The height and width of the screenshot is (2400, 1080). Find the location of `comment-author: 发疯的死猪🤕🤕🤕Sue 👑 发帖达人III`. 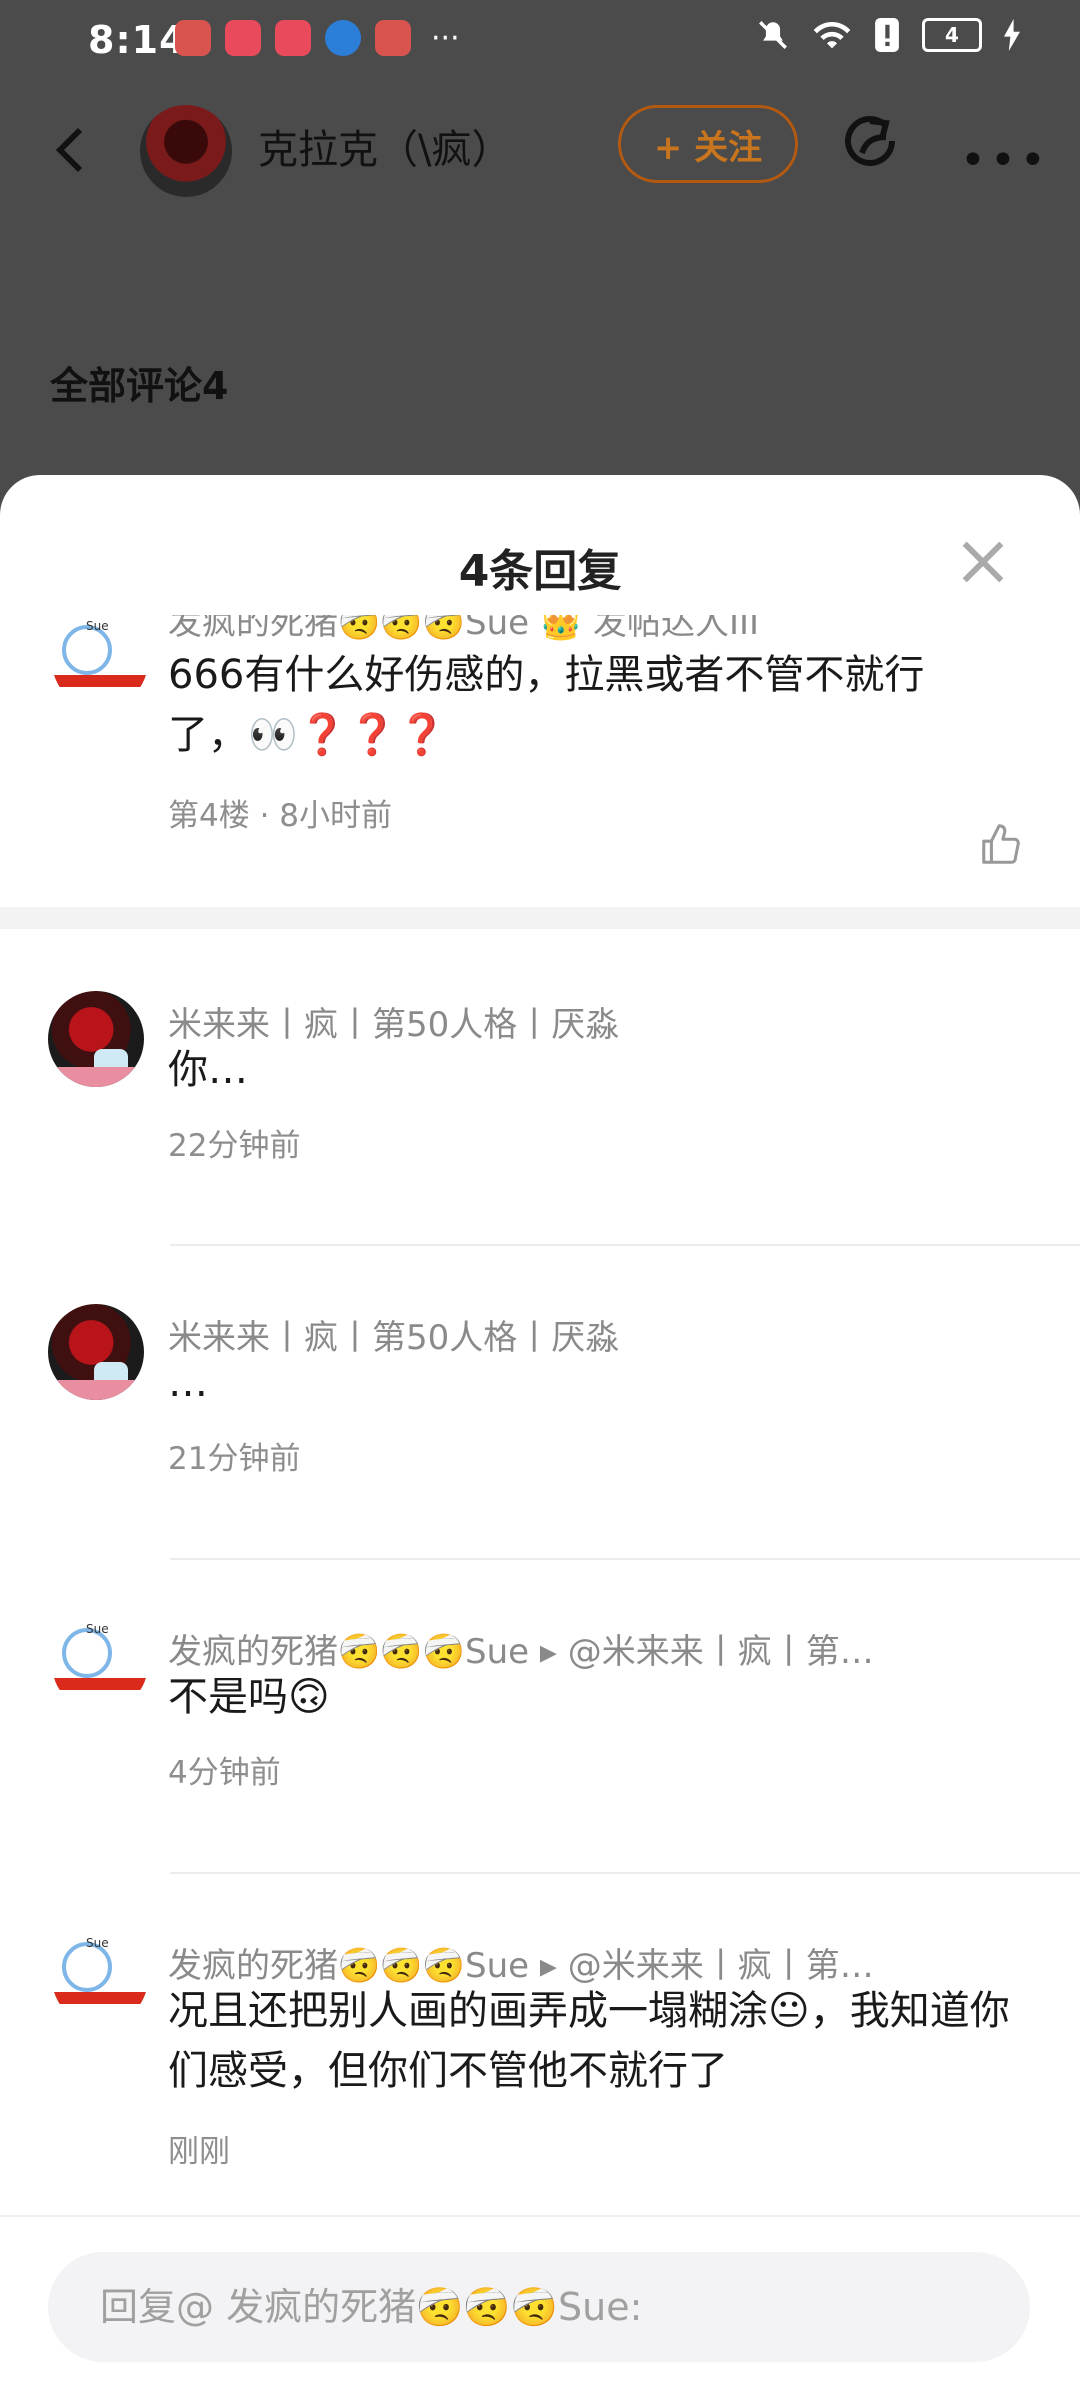

comment-author: 发疯的死猪🤕🤕🤕Sue 👑 发帖达人III is located at coordinates (463, 629).